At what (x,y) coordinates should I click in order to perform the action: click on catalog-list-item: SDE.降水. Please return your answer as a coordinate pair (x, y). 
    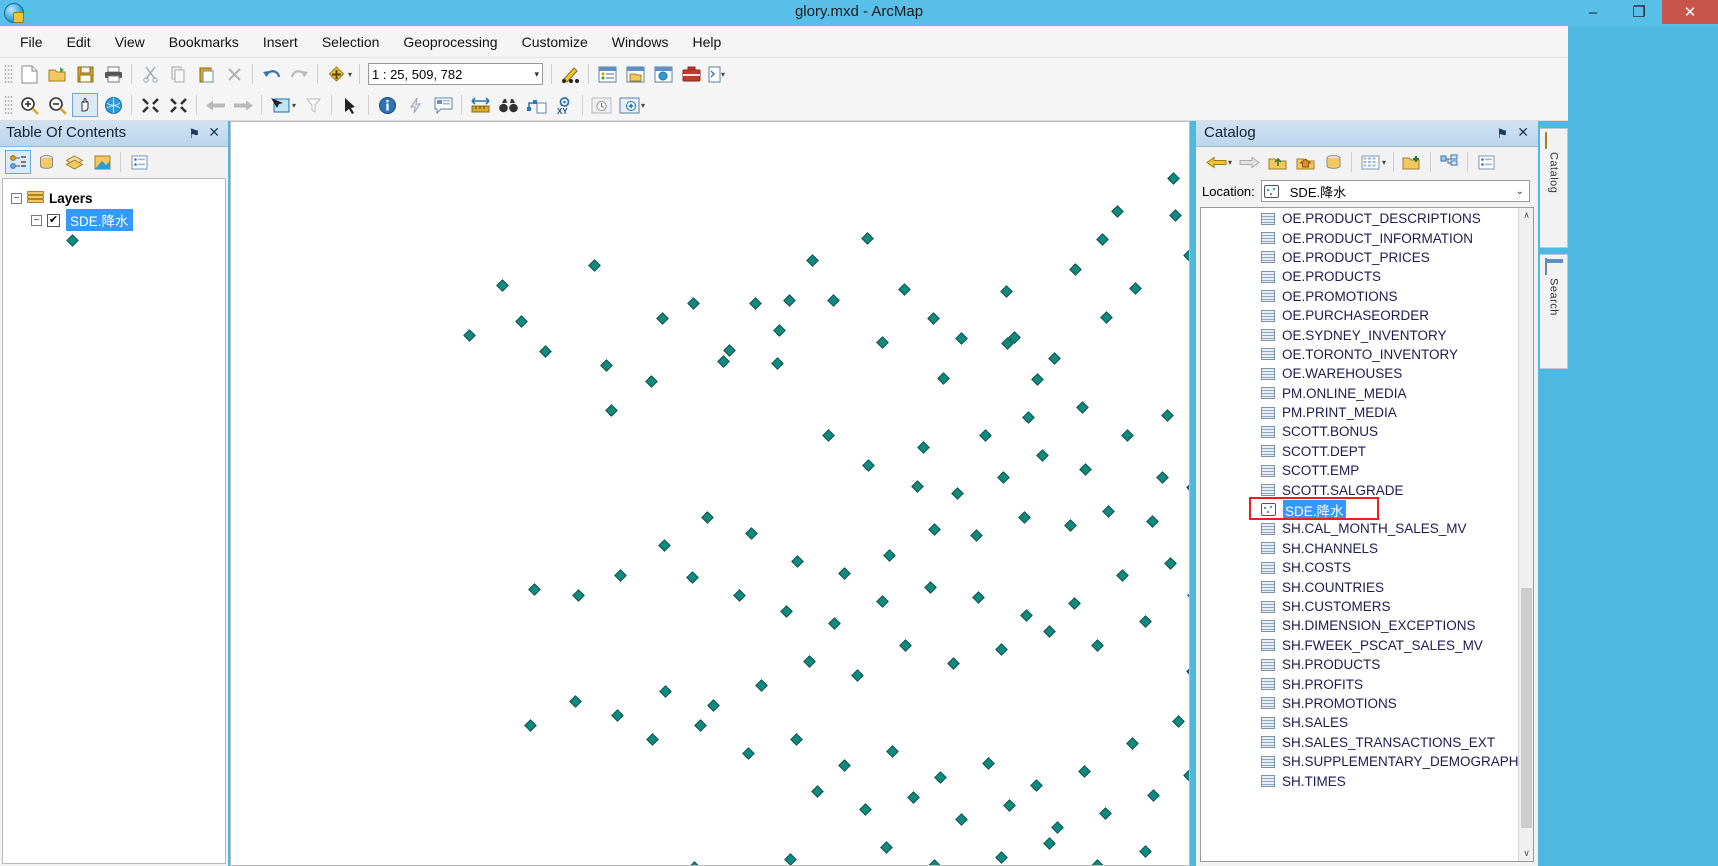
    Looking at the image, I should click on (1360, 509).